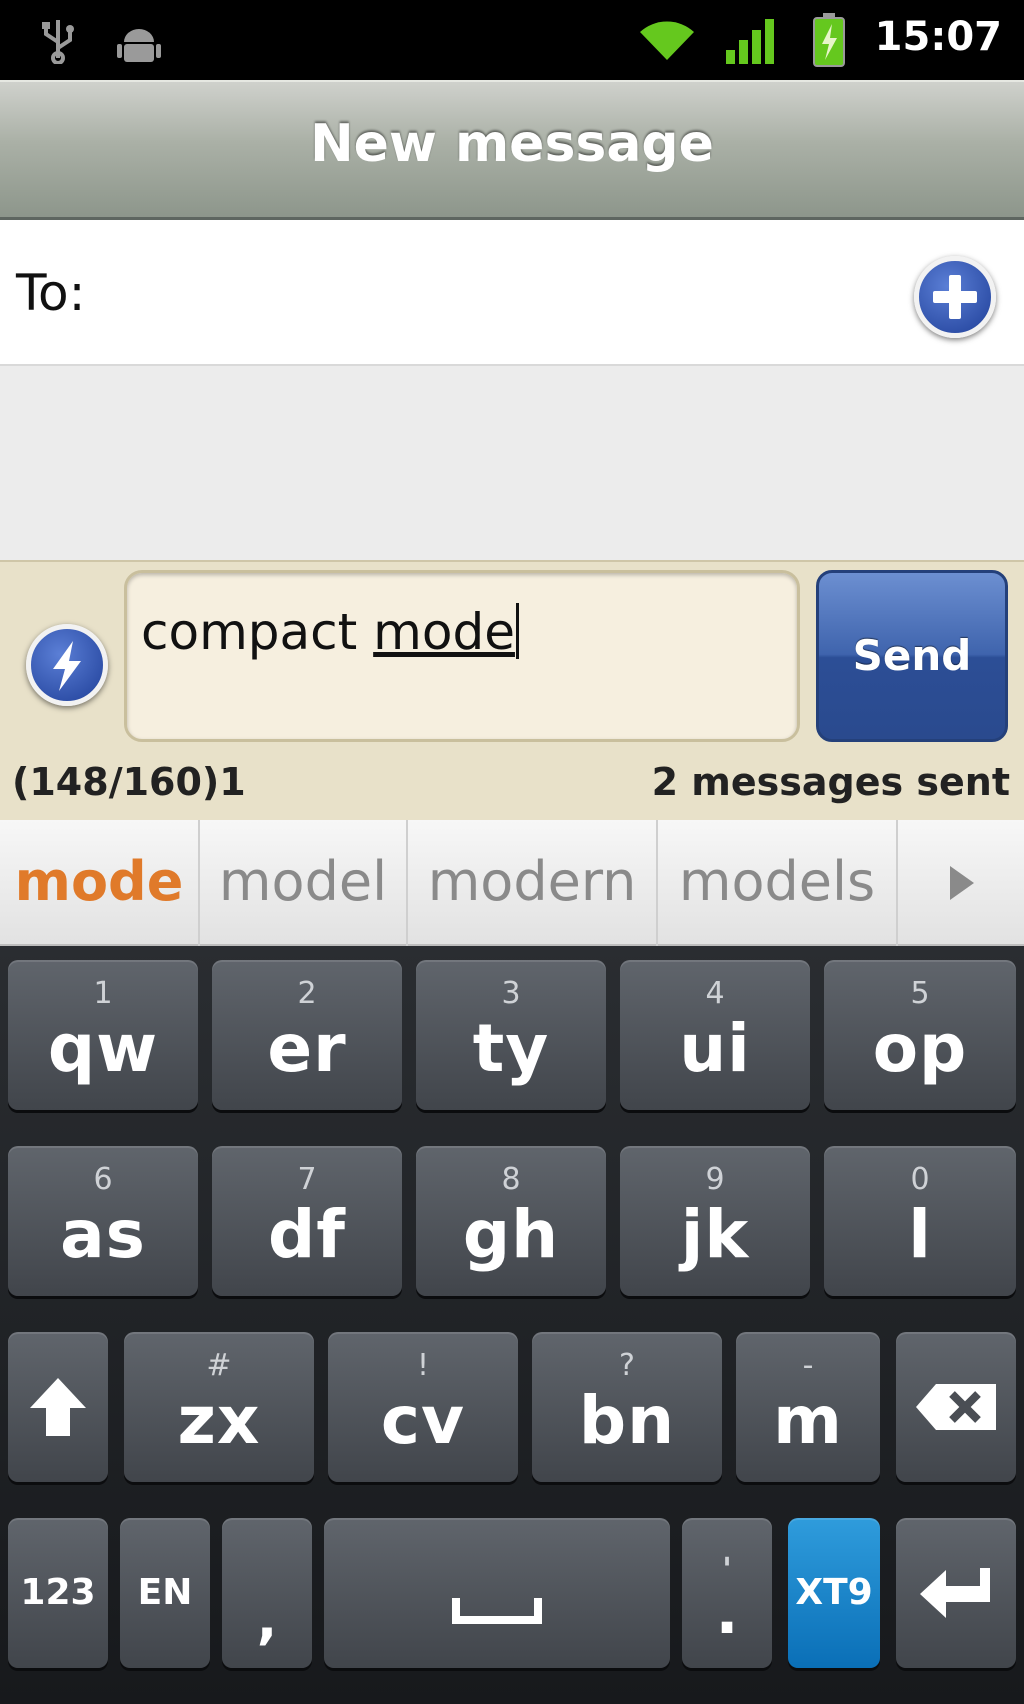 The width and height of the screenshot is (1024, 1704). What do you see at coordinates (511, 1221) in the screenshot?
I see `key-gh: 8 gh` at bounding box center [511, 1221].